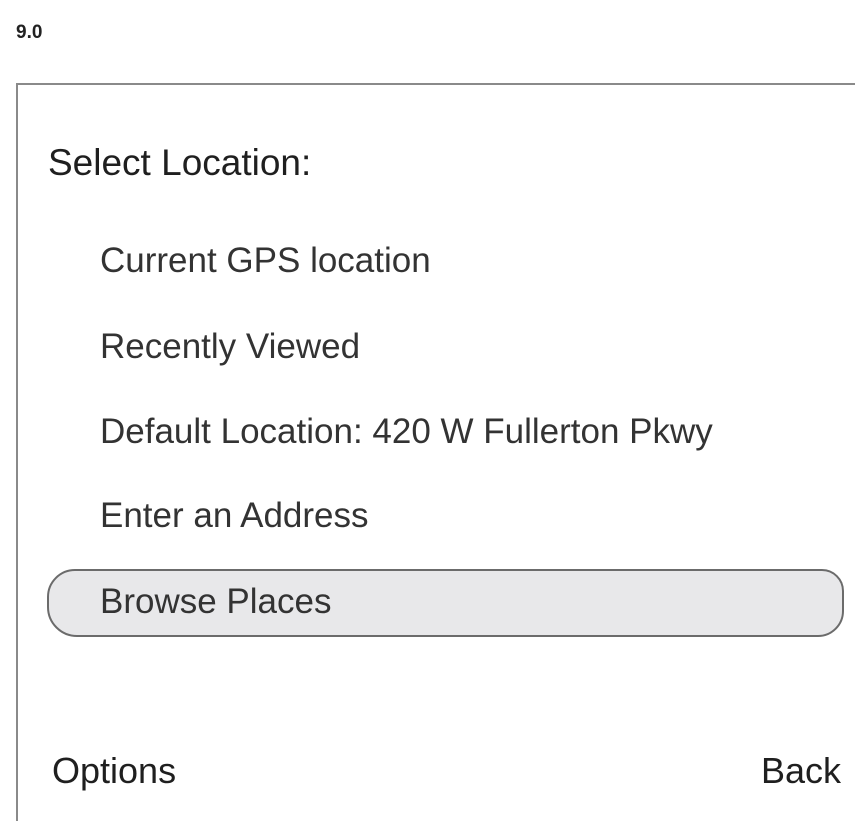 This screenshot has width=855, height=821. Describe the element at coordinates (230, 347) in the screenshot. I see `menu-item-recently-viewed: Recently Viewed` at that location.